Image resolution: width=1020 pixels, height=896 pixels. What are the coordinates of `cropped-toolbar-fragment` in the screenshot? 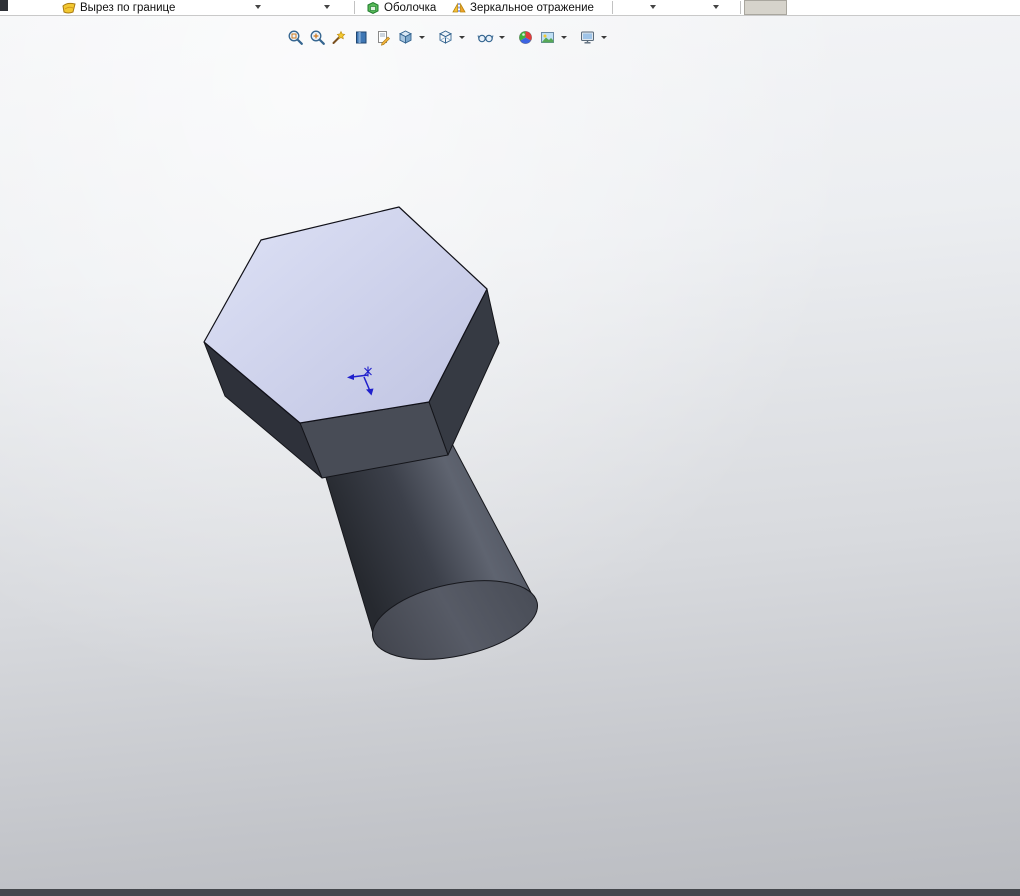 It's located at (4, 5).